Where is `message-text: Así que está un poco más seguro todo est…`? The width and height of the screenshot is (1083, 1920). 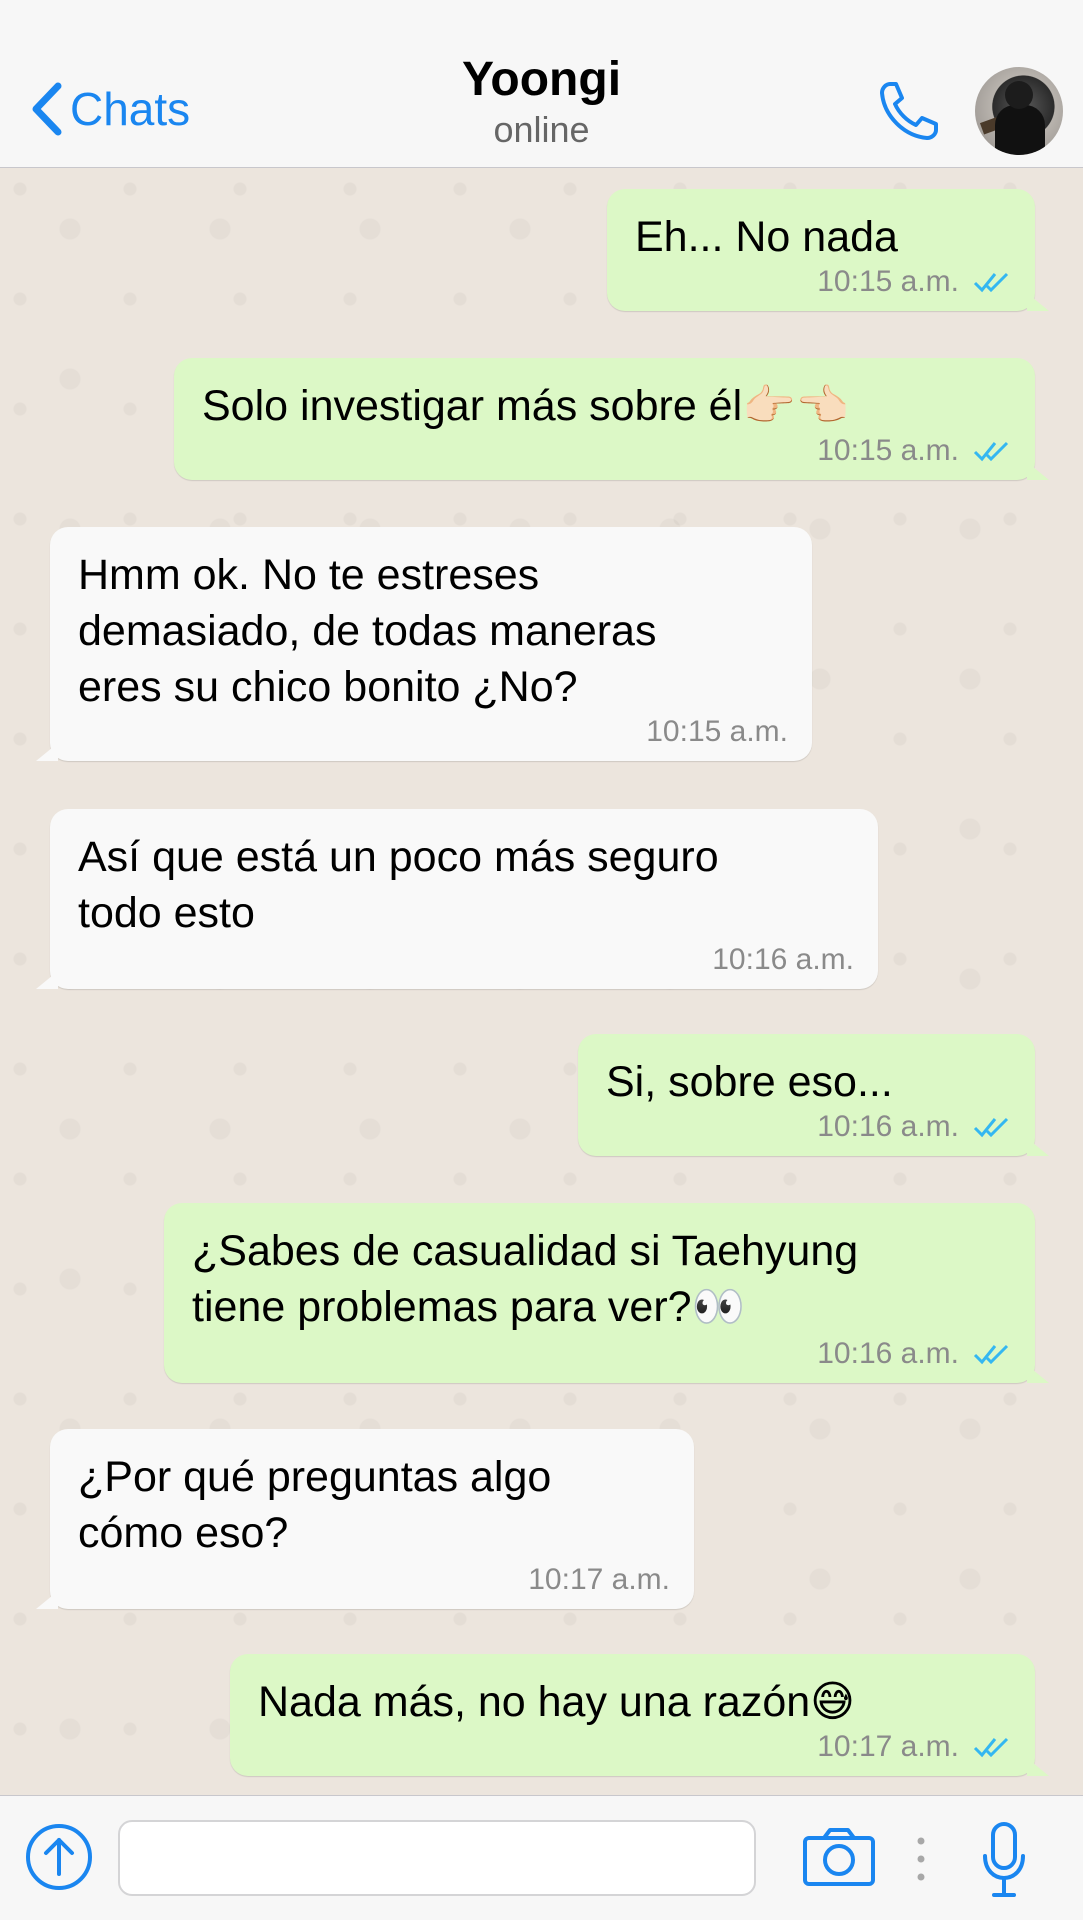
message-text: Así que está un poco más seguro todo est… is located at coordinates (398, 885).